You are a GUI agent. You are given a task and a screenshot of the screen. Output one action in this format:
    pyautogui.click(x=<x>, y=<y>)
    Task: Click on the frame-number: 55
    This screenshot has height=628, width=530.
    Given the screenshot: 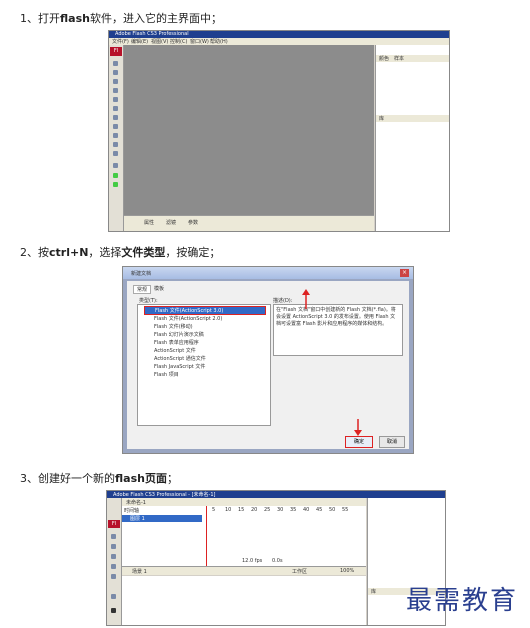 What is the action you would take?
    pyautogui.click(x=345, y=510)
    